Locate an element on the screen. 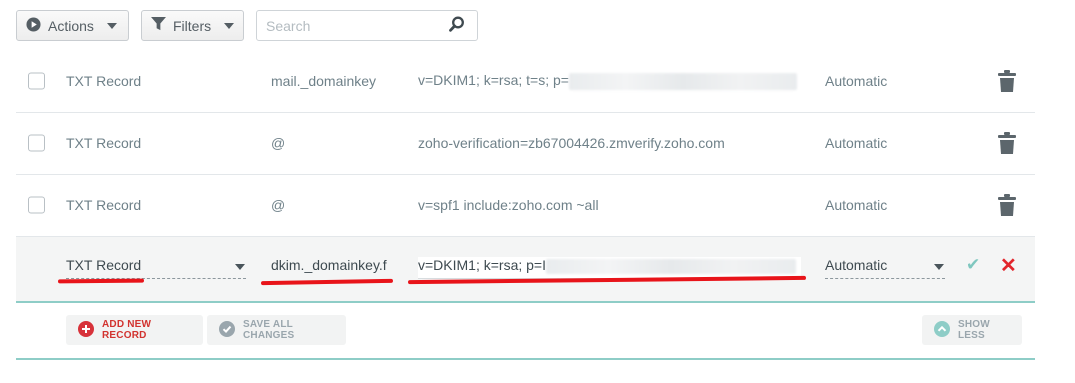  record-value: v=DKIM1; k=rsa; t=s; p= is located at coordinates (607, 81).